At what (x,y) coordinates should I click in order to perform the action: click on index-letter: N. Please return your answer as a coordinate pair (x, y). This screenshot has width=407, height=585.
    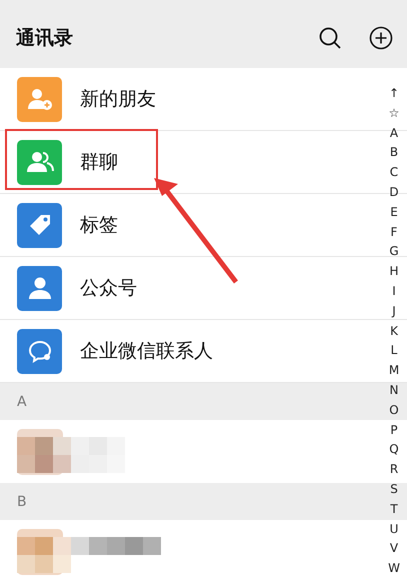
    Looking at the image, I should click on (394, 390).